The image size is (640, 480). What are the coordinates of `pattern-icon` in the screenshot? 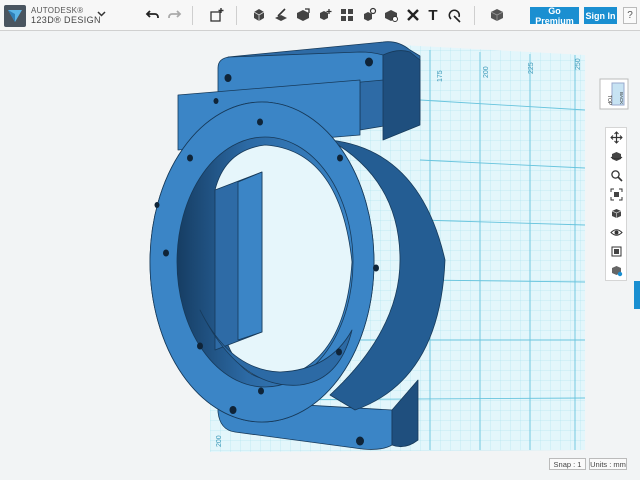 It's located at (325, 15).